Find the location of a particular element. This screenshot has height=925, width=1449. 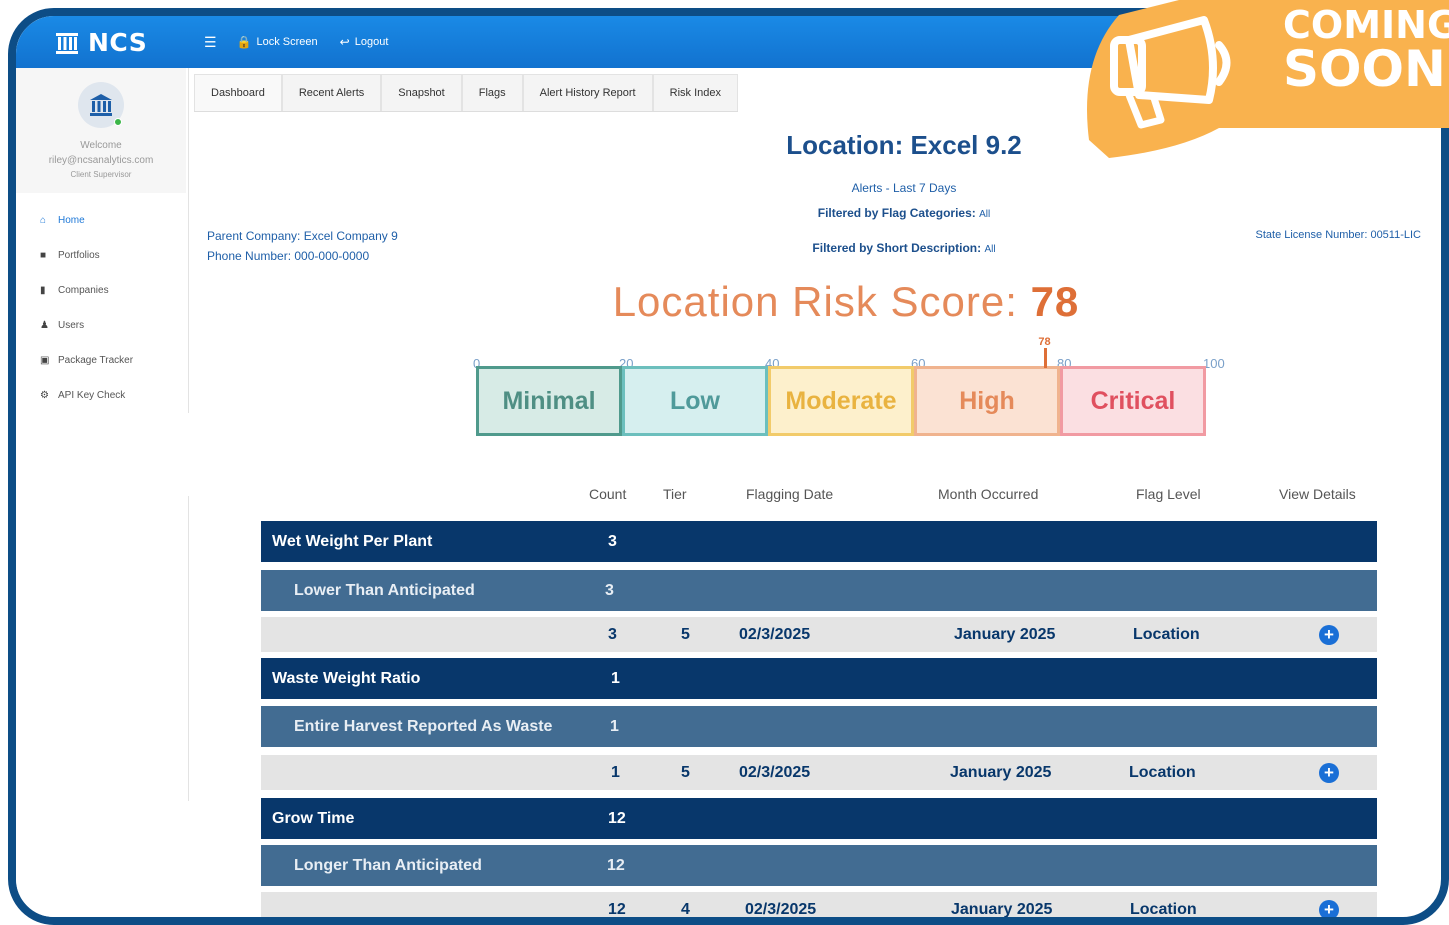

tab-dashboard: Dashboard is located at coordinates (238, 92).